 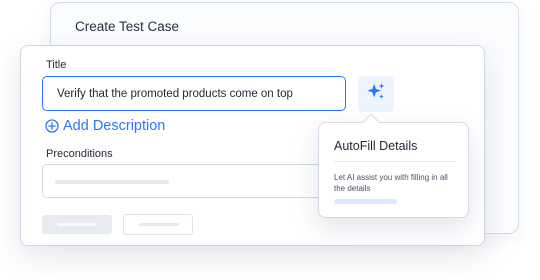 I want to click on title-input, so click(x=194, y=93).